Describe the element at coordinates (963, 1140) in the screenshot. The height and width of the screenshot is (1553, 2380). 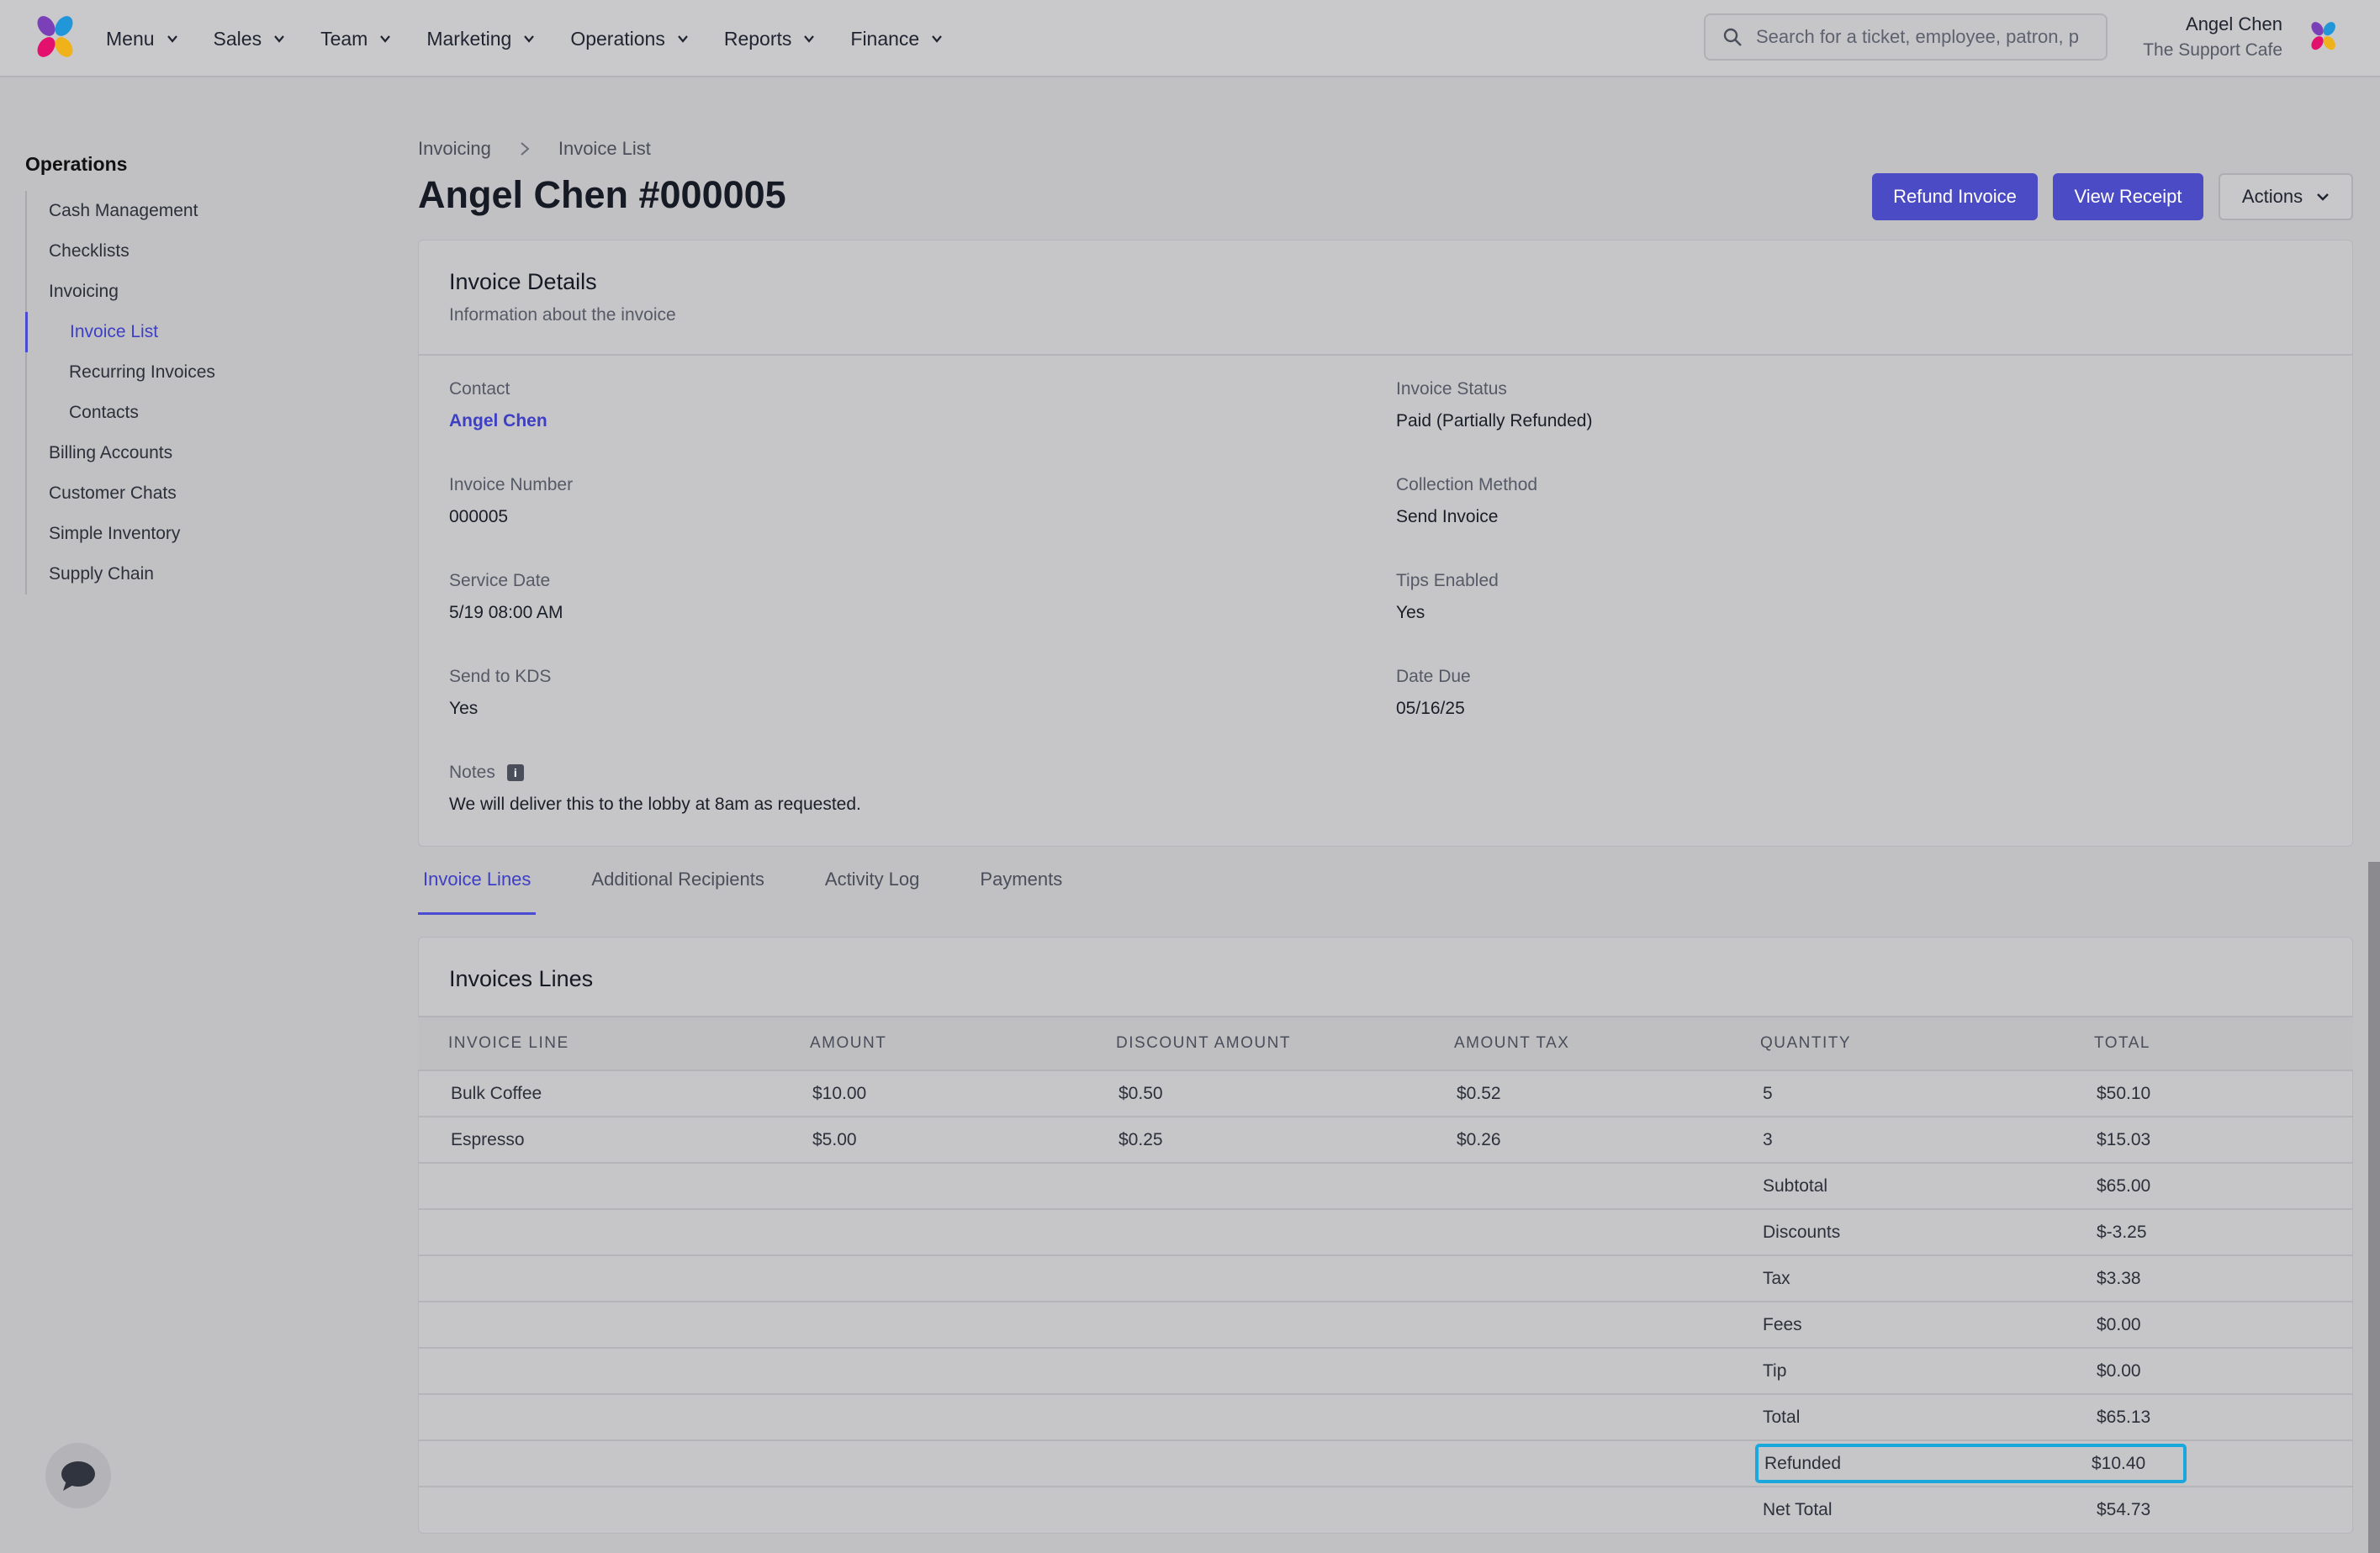
I see `cell-amount: $5.00` at that location.